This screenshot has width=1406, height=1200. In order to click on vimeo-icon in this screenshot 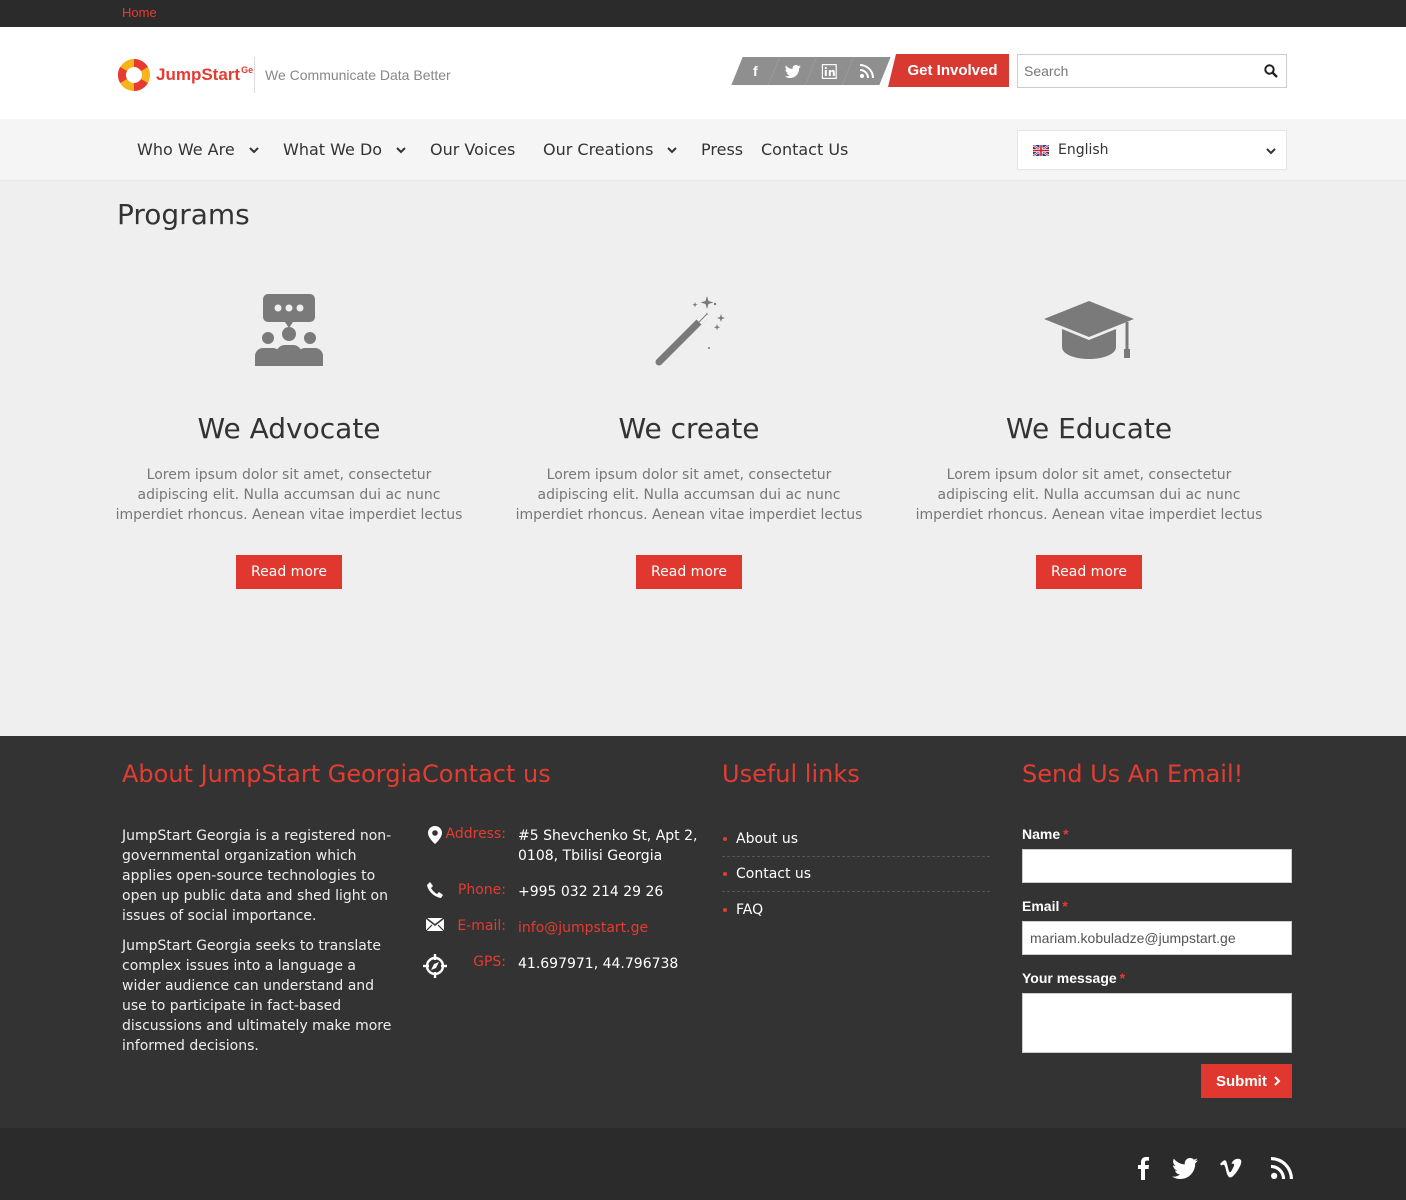, I will do `click(1231, 1167)`.